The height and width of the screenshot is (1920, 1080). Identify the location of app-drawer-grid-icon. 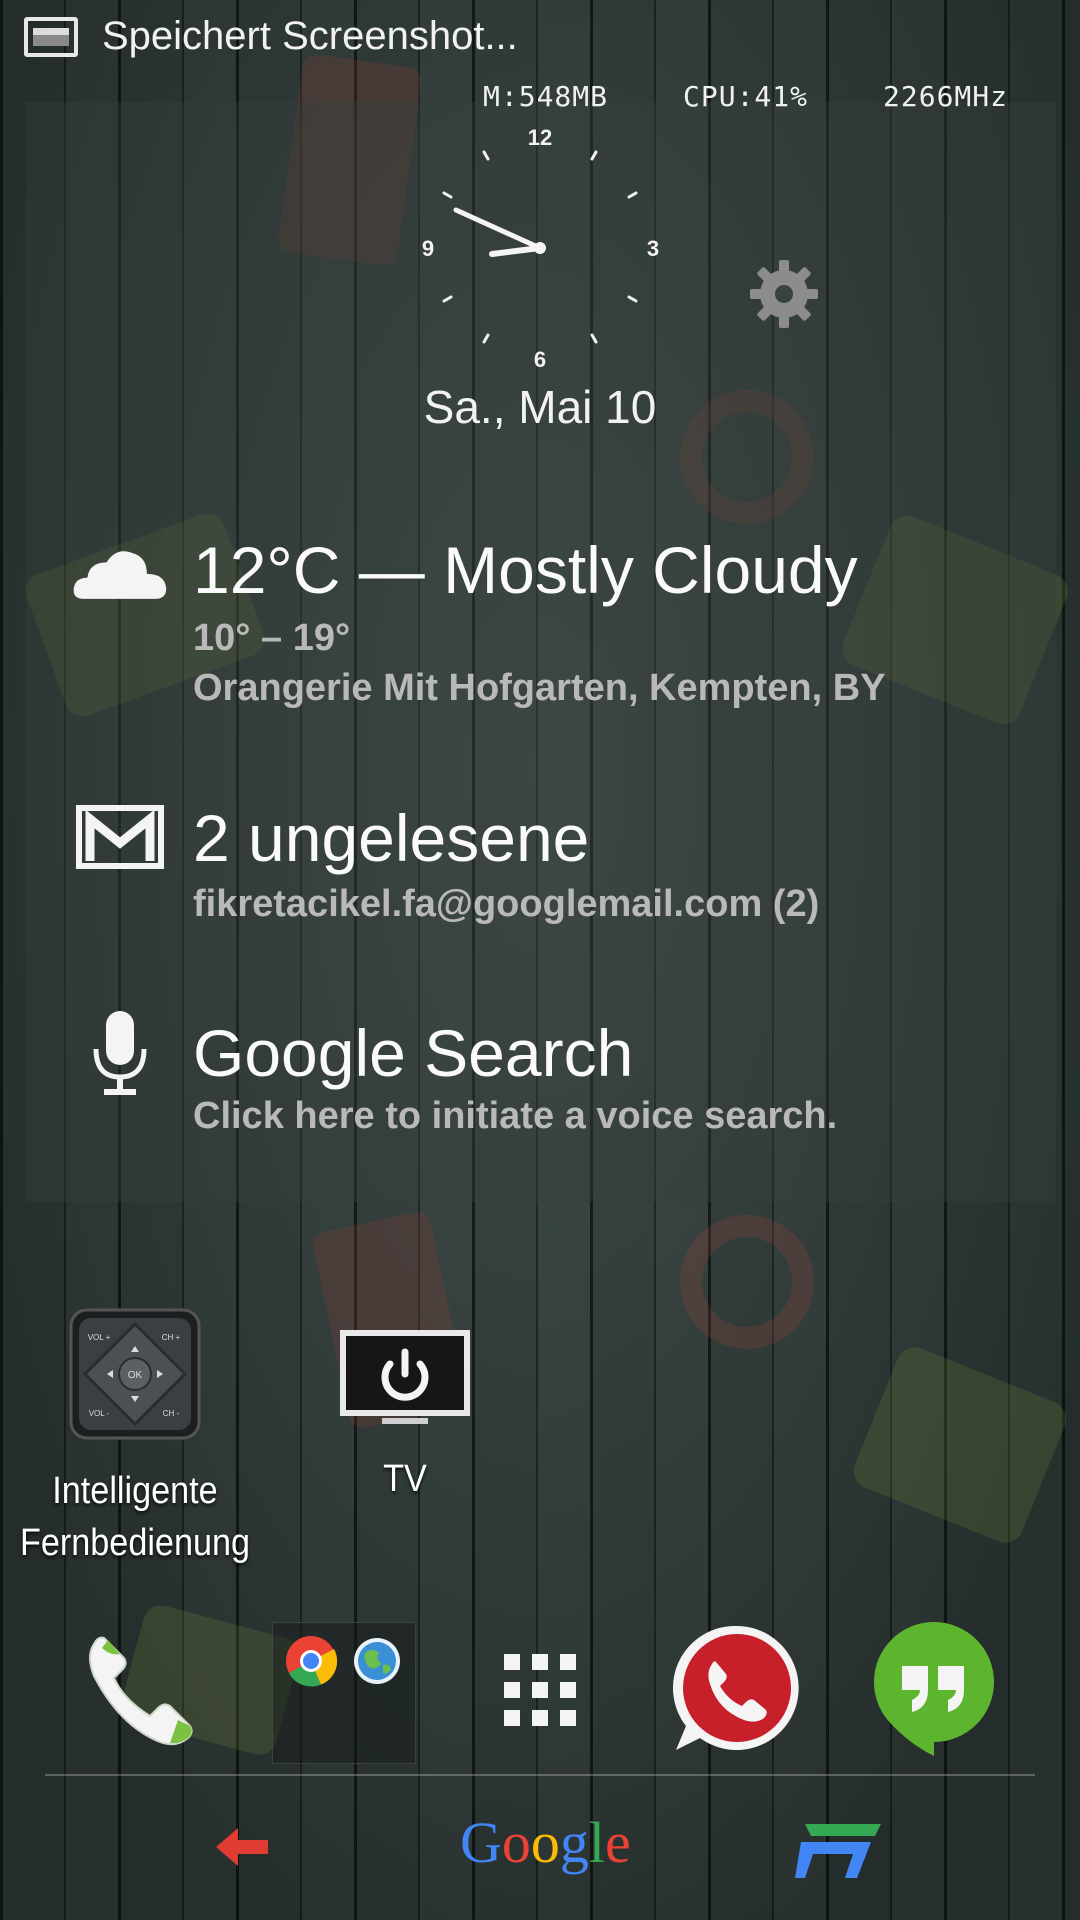
(540, 1690).